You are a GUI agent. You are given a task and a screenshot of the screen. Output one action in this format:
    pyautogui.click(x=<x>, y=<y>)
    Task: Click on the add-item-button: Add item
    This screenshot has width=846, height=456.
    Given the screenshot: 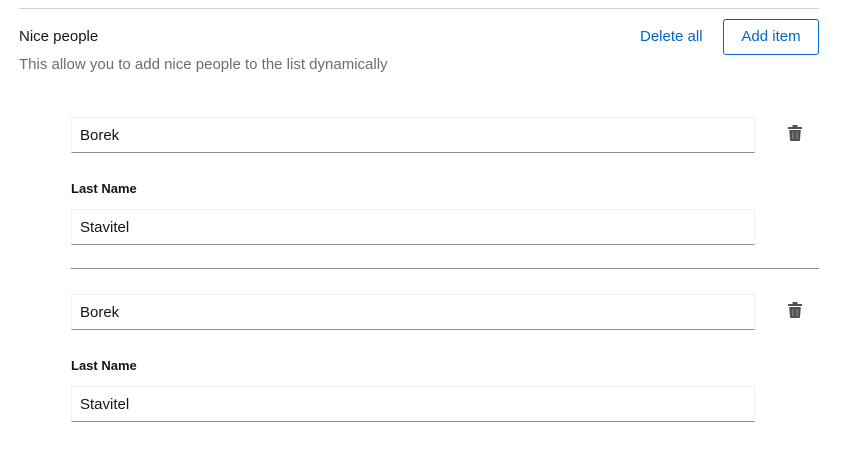 What is the action you would take?
    pyautogui.click(x=771, y=37)
    